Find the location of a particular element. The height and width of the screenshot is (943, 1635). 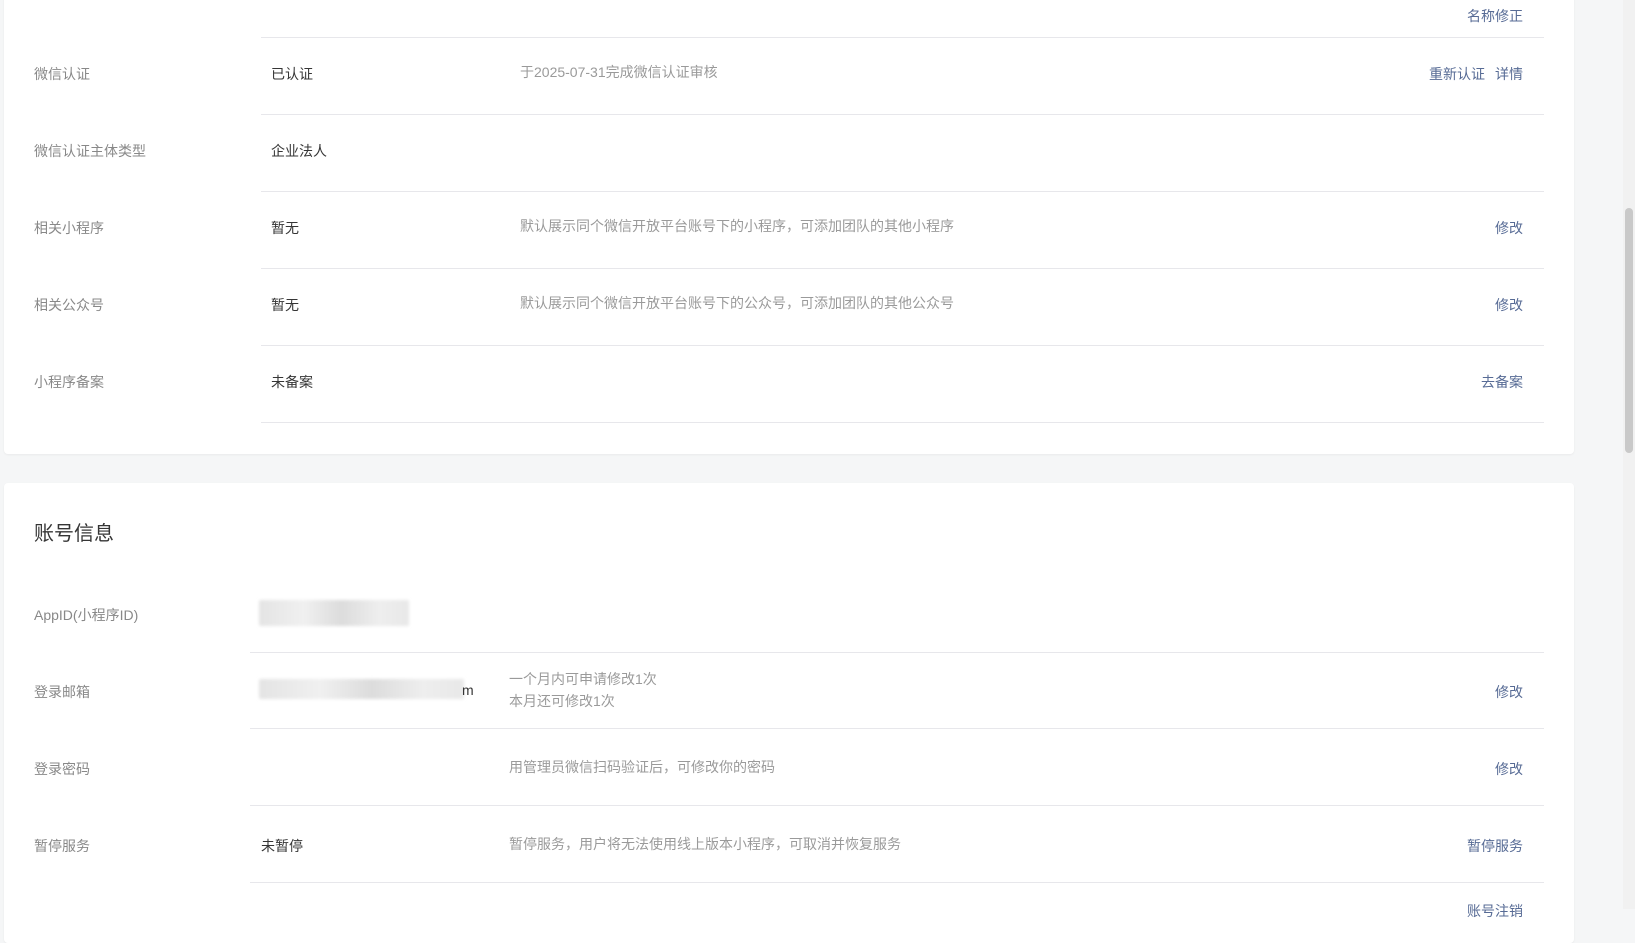

reverify-link: 重新认证 is located at coordinates (1457, 74).